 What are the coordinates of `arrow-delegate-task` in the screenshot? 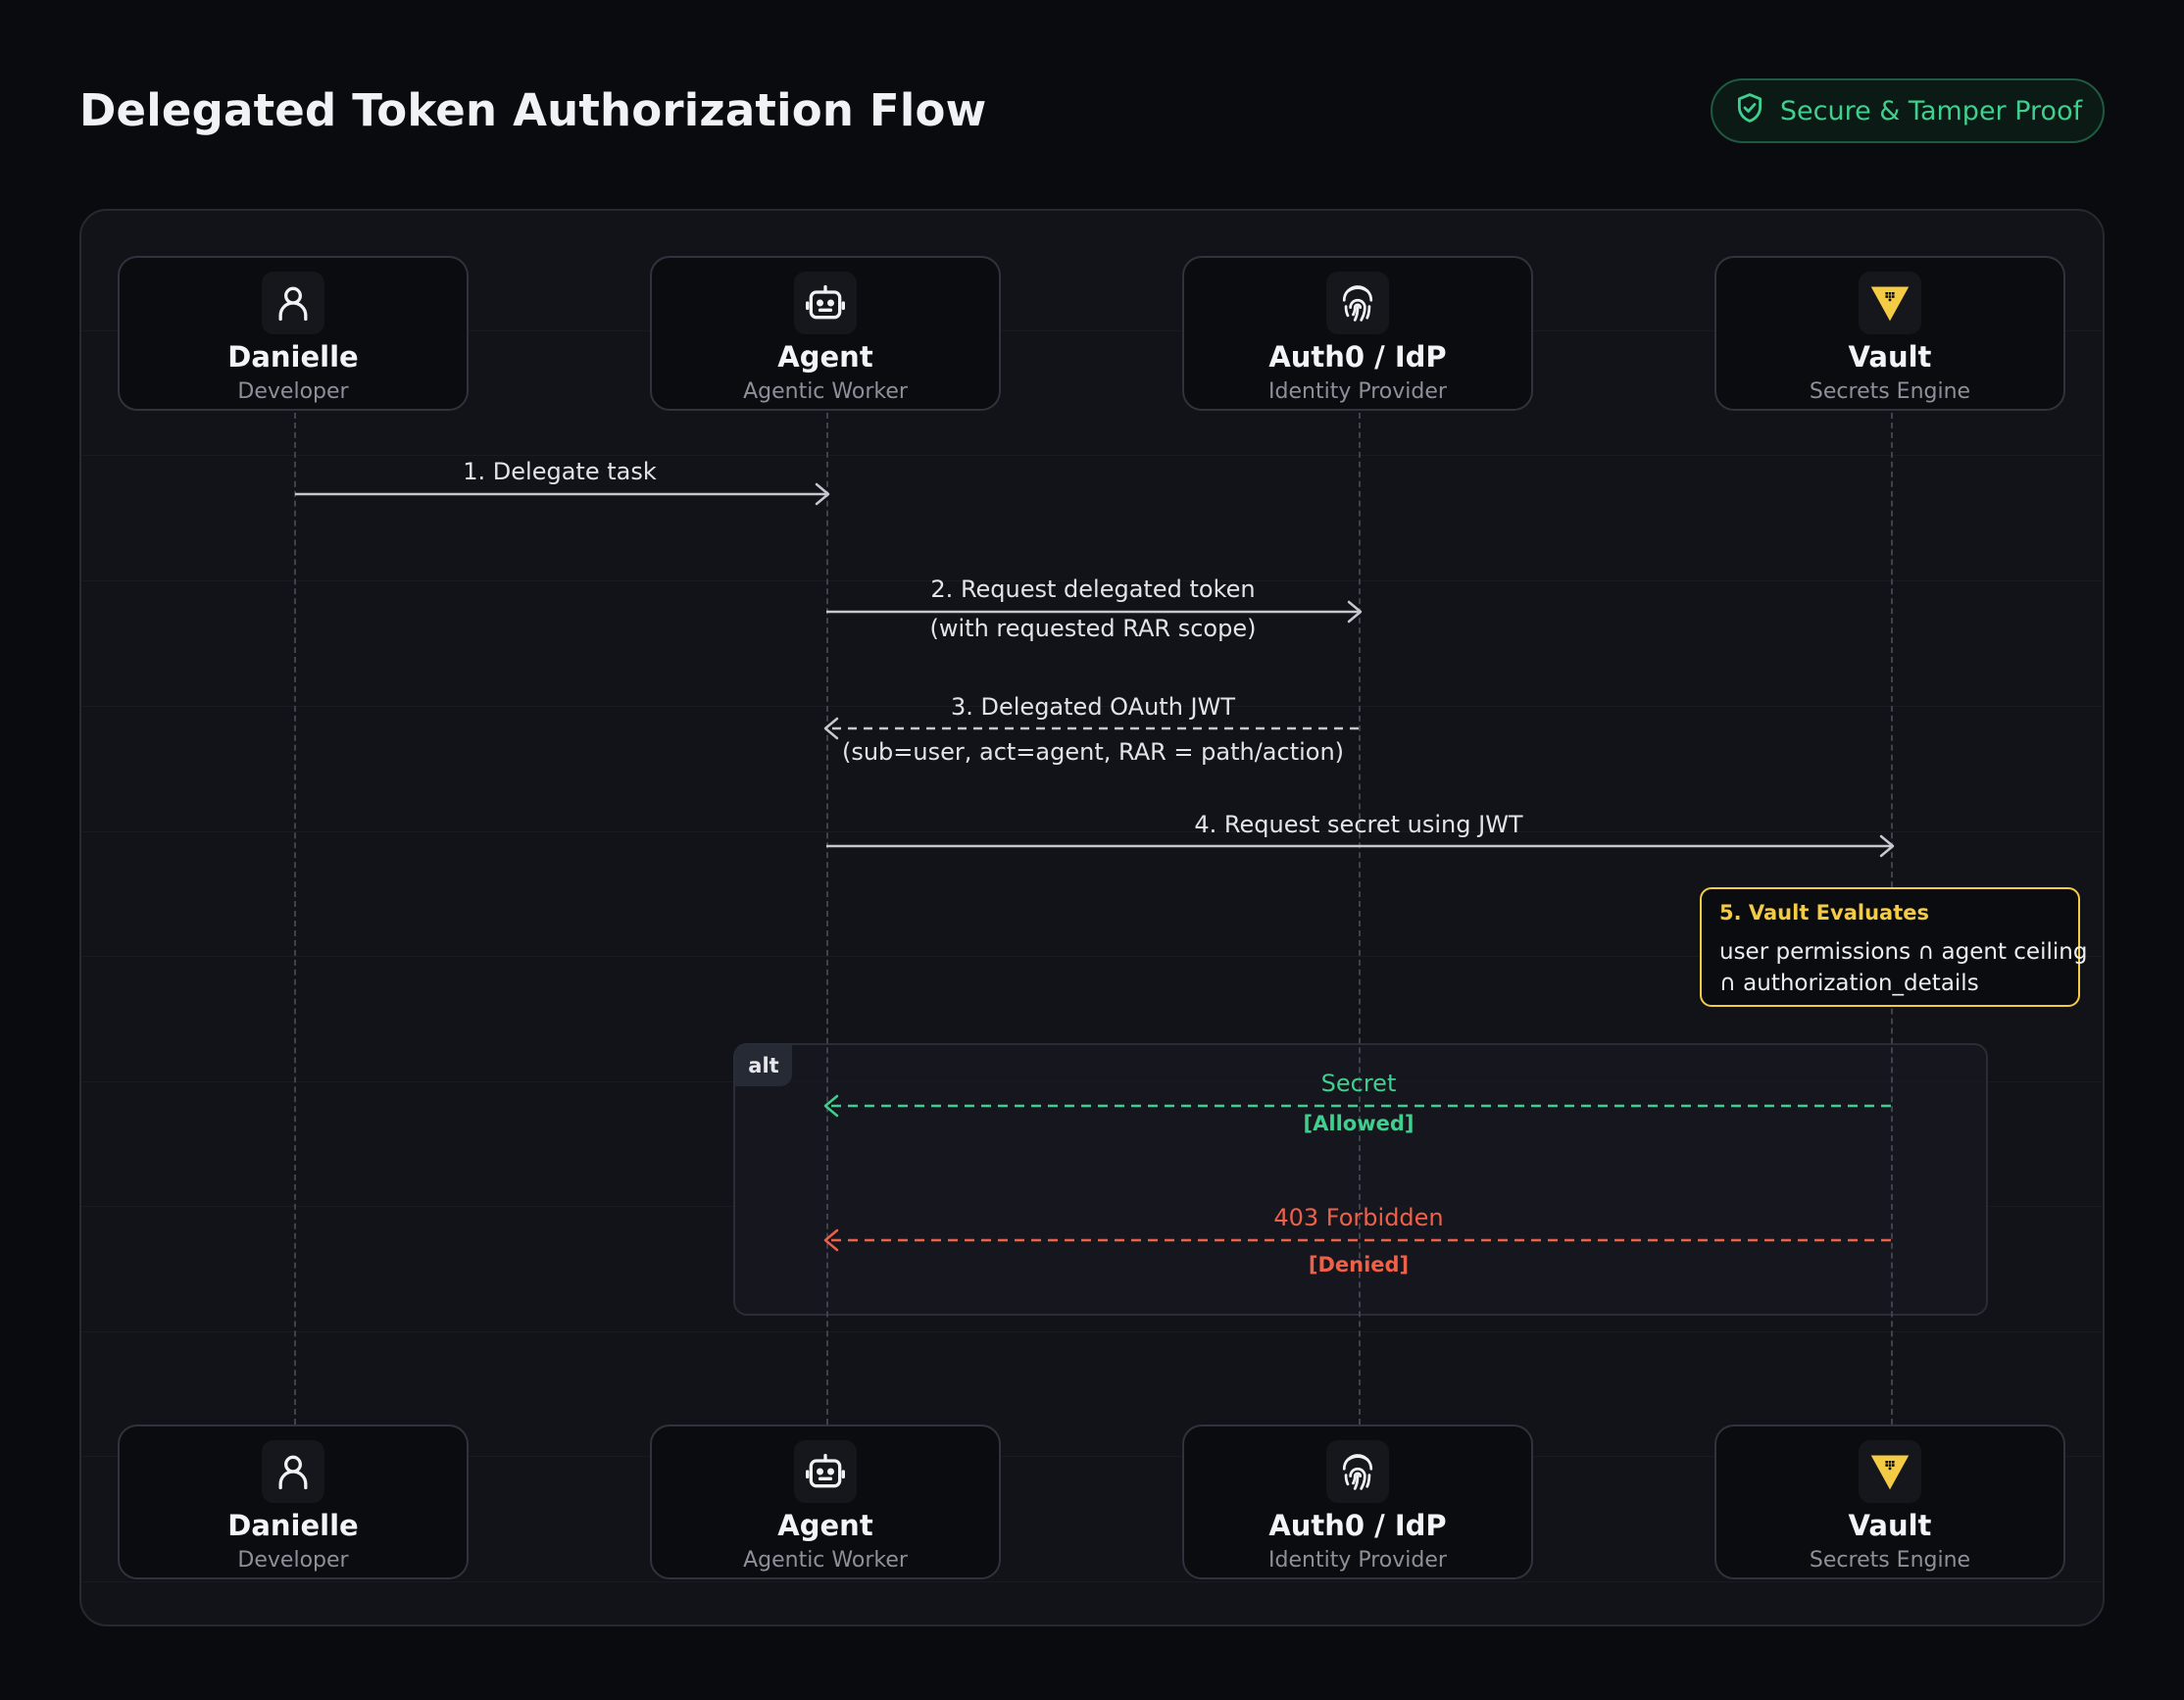 It's located at (562, 494).